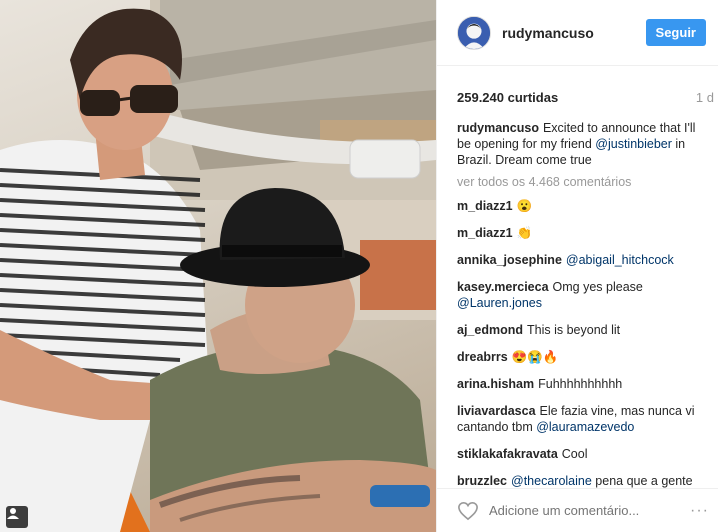 The height and width of the screenshot is (532, 718). I want to click on comment-author: kasey.mercieca, so click(503, 287).